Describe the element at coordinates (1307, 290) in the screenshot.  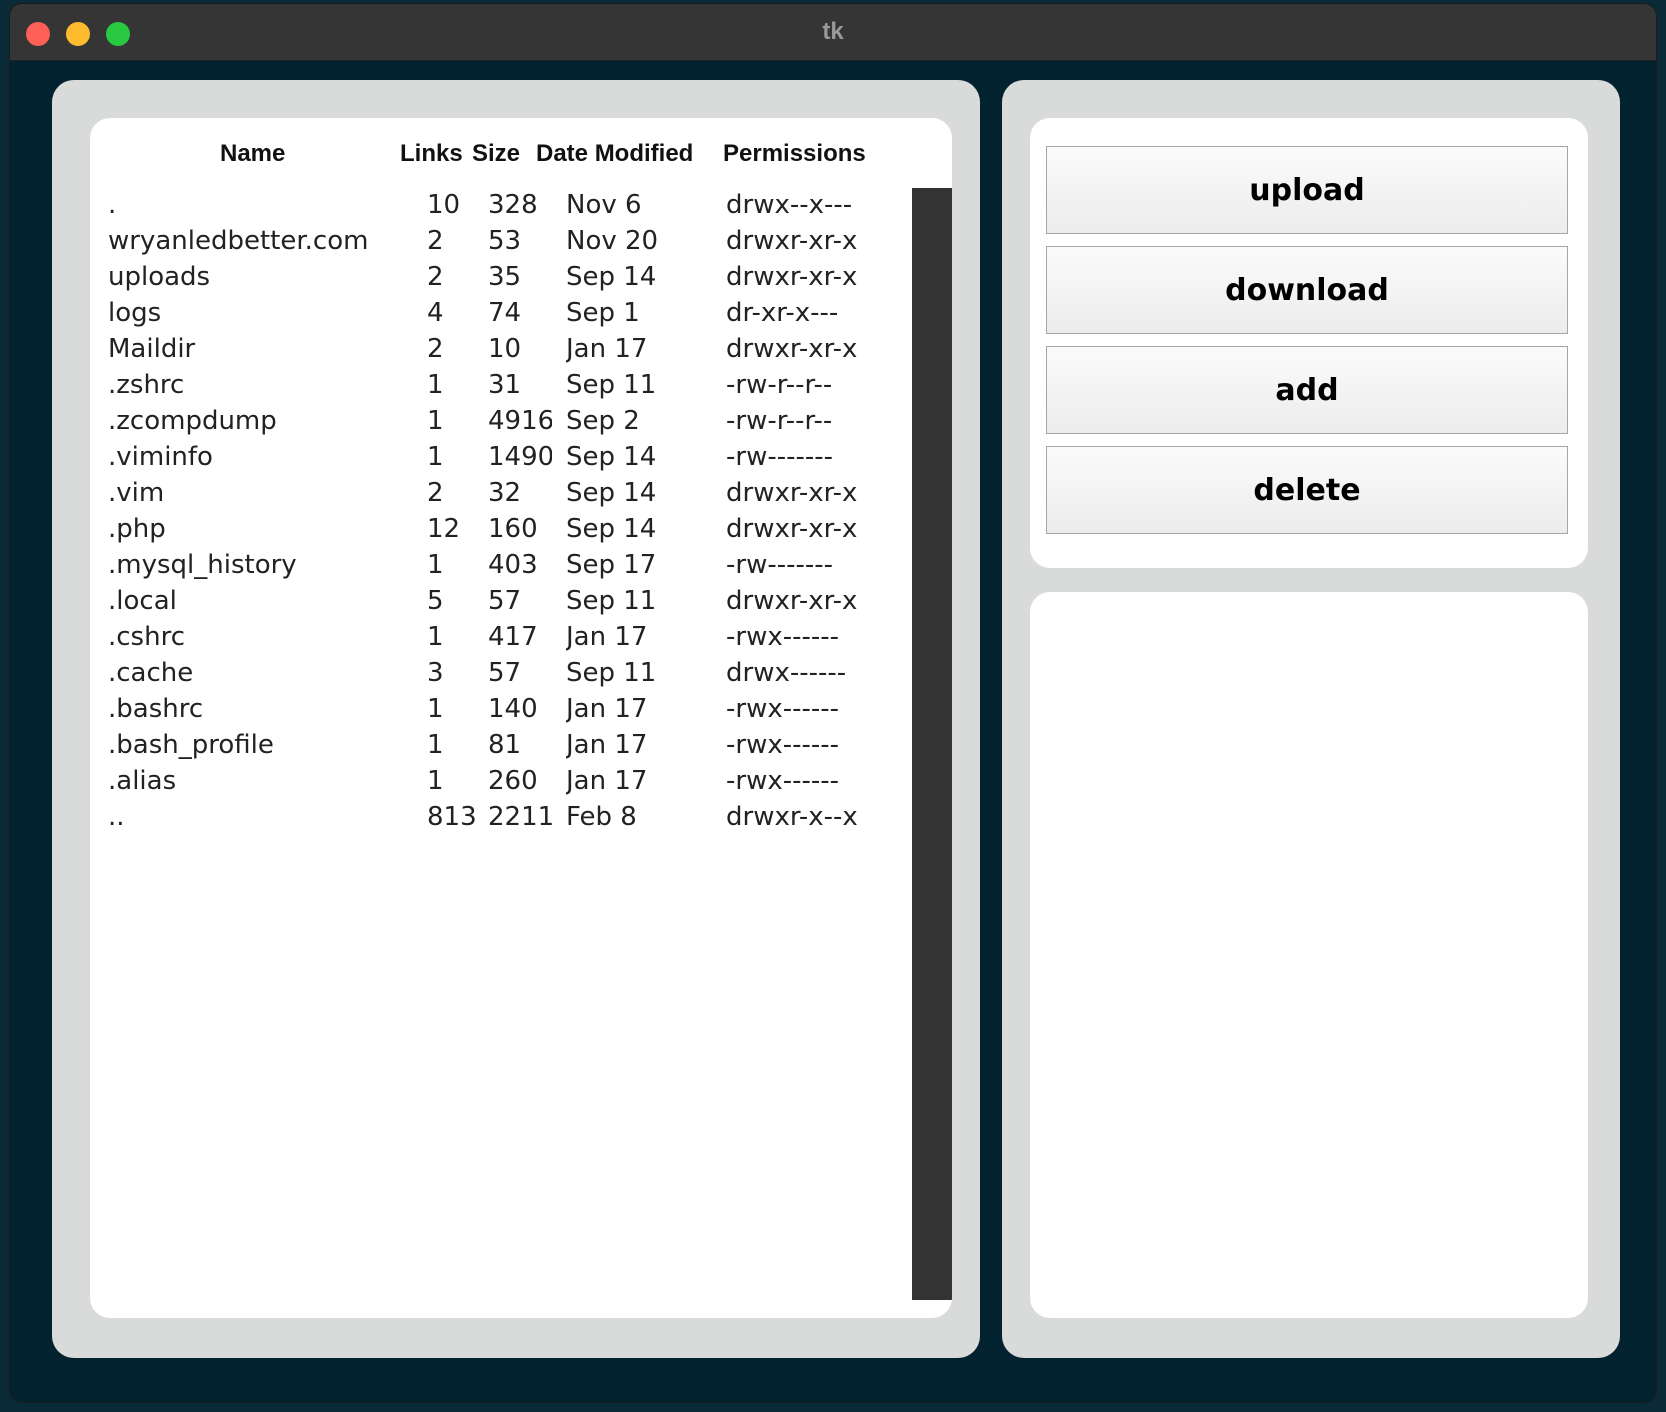
I see `download-button: download` at that location.